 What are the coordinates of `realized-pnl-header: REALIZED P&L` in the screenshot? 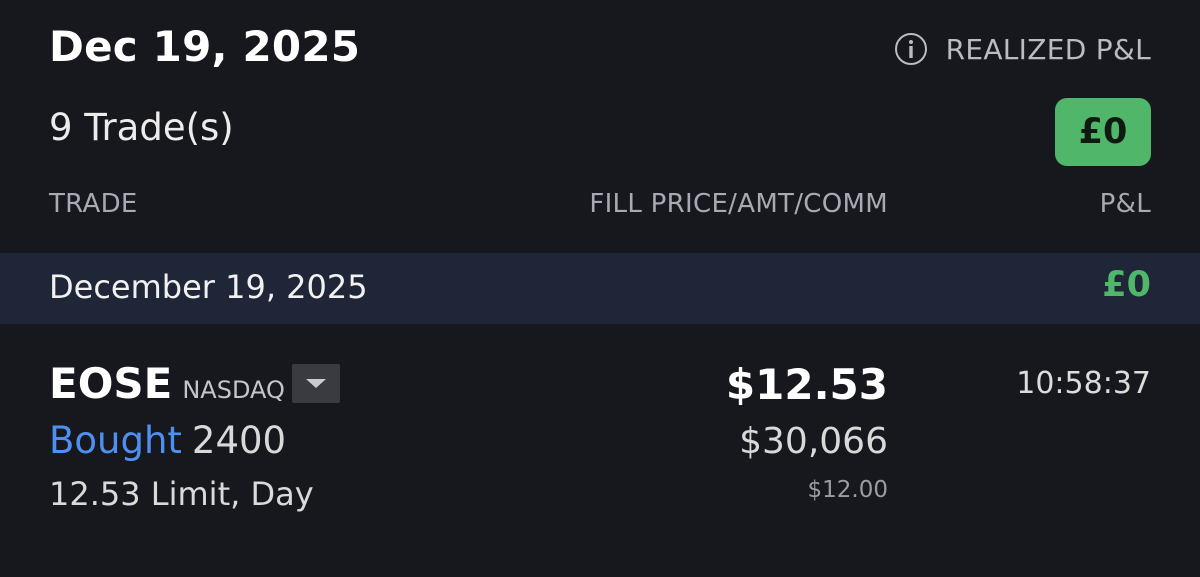 It's located at (1022, 49).